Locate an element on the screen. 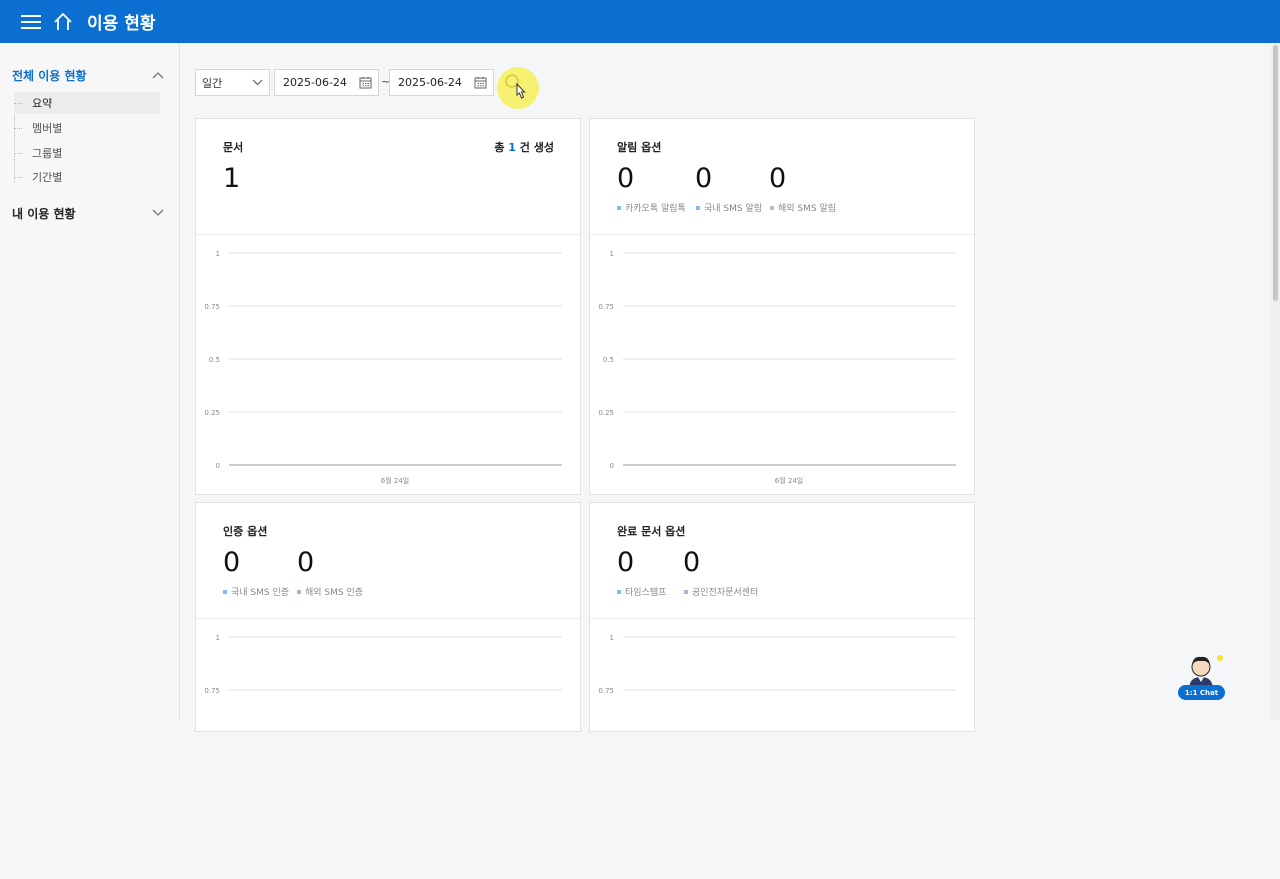  home-icon is located at coordinates (63, 22).